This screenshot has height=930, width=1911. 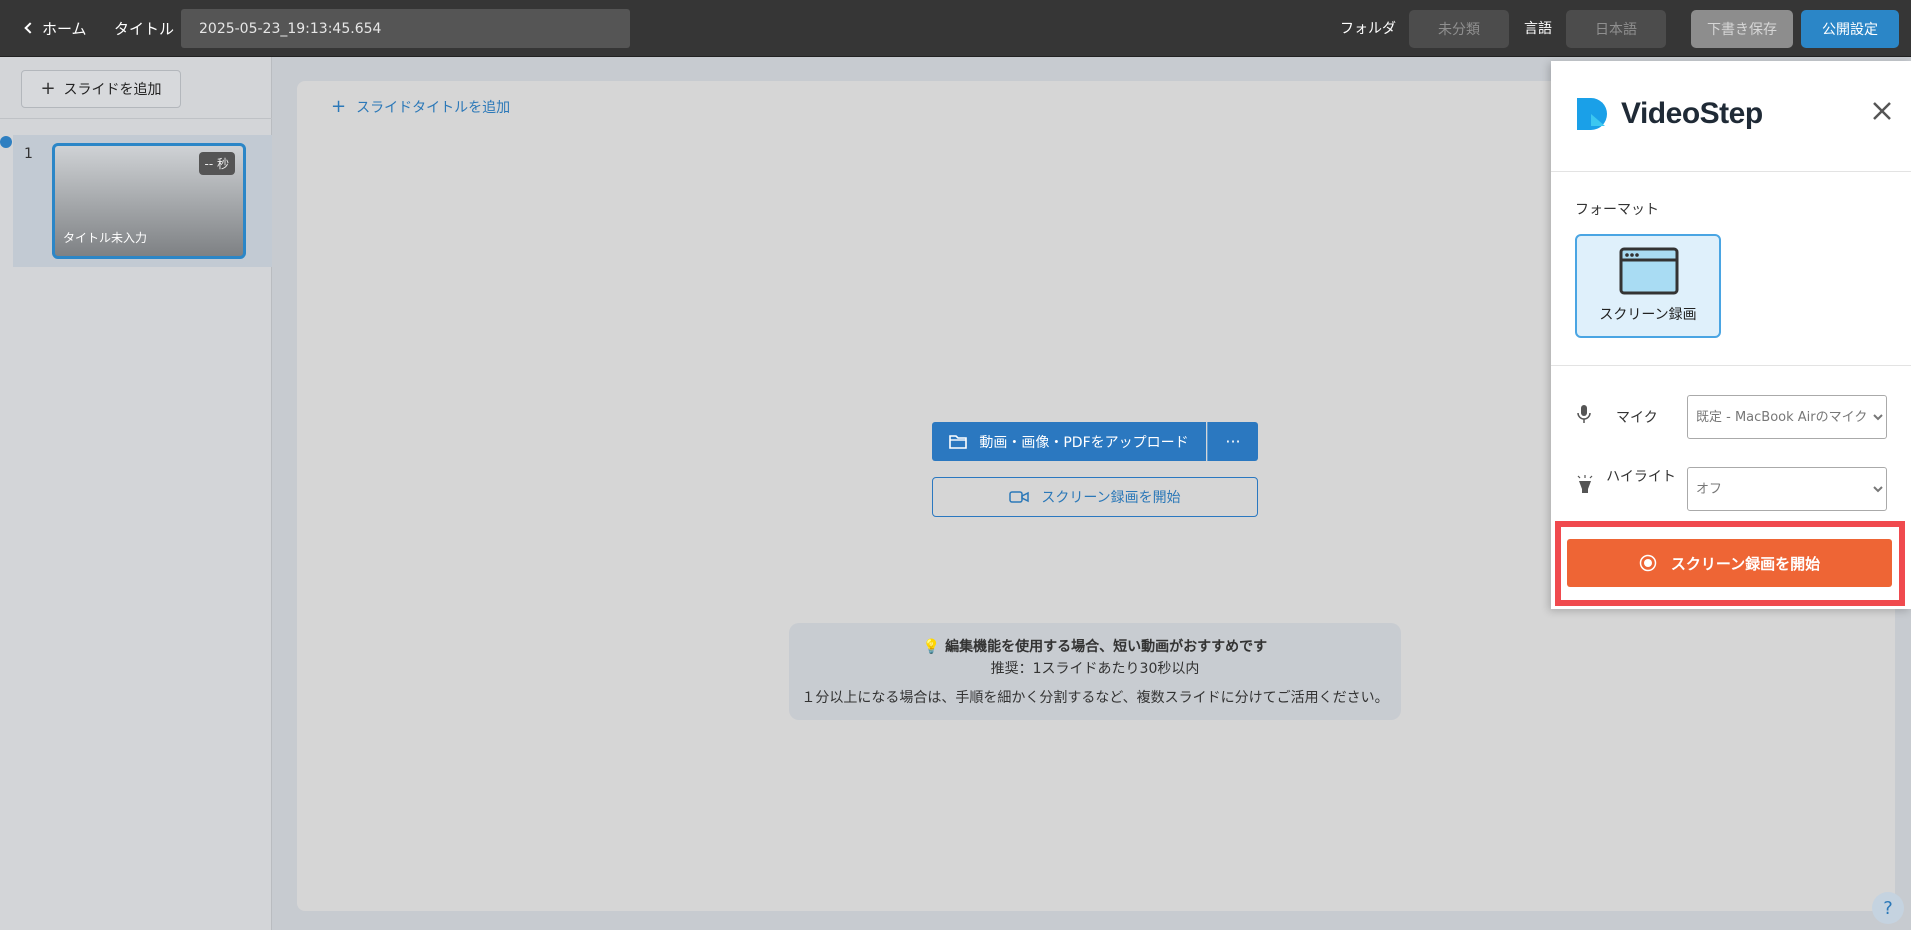 What do you see at coordinates (105, 238) in the screenshot?
I see `slide-thumbnail-title: タイトル未入力` at bounding box center [105, 238].